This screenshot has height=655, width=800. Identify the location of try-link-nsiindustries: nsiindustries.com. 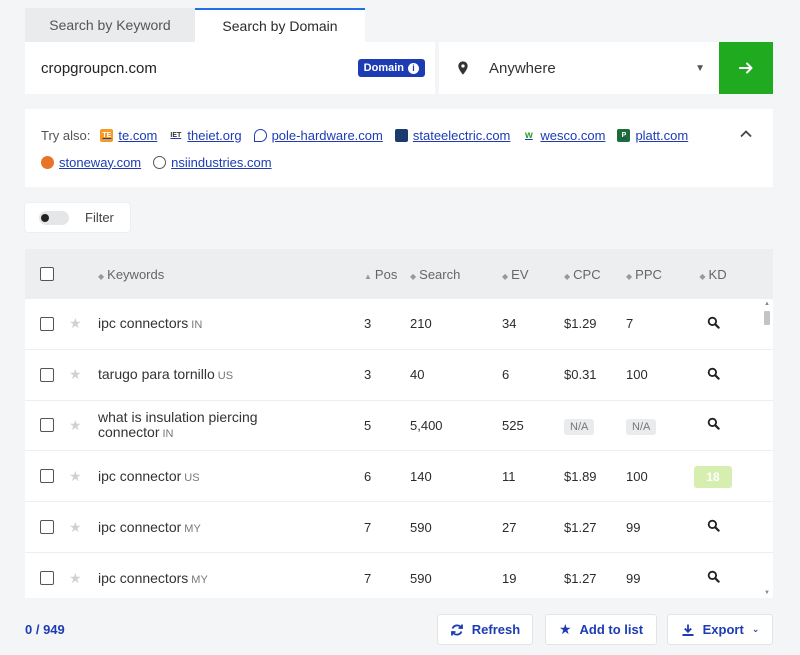
(212, 162).